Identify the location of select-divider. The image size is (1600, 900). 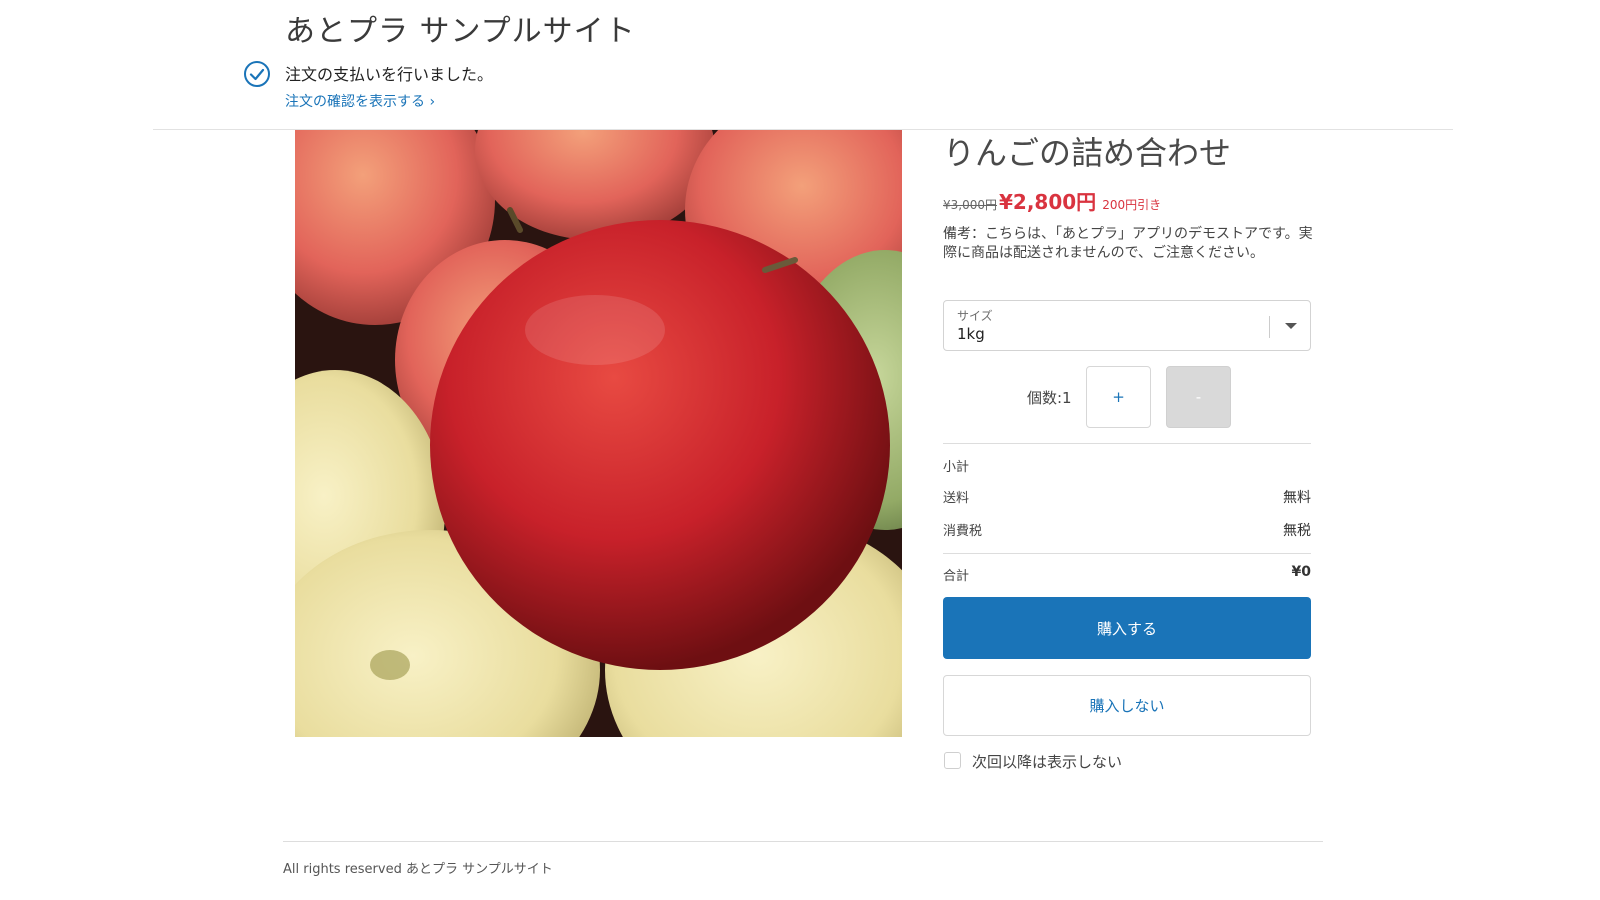
(1269, 327).